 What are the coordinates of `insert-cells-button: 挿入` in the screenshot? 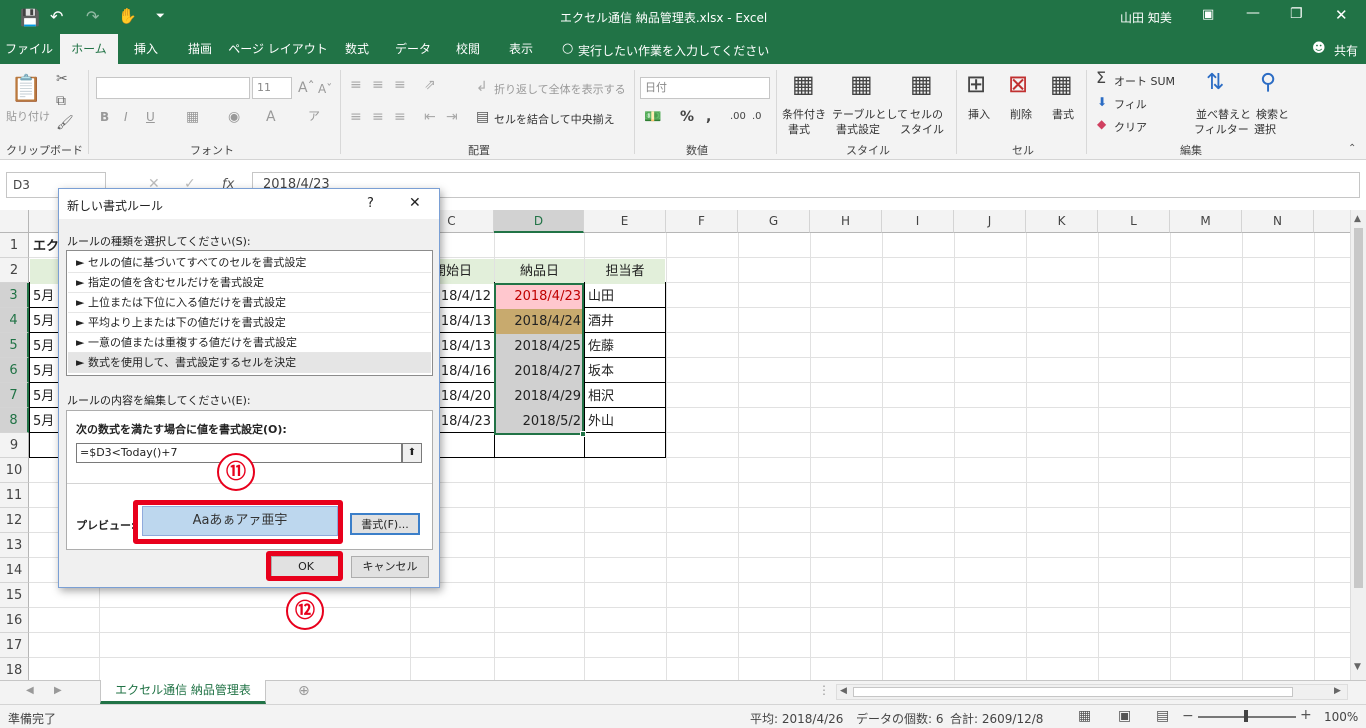 It's located at (979, 114).